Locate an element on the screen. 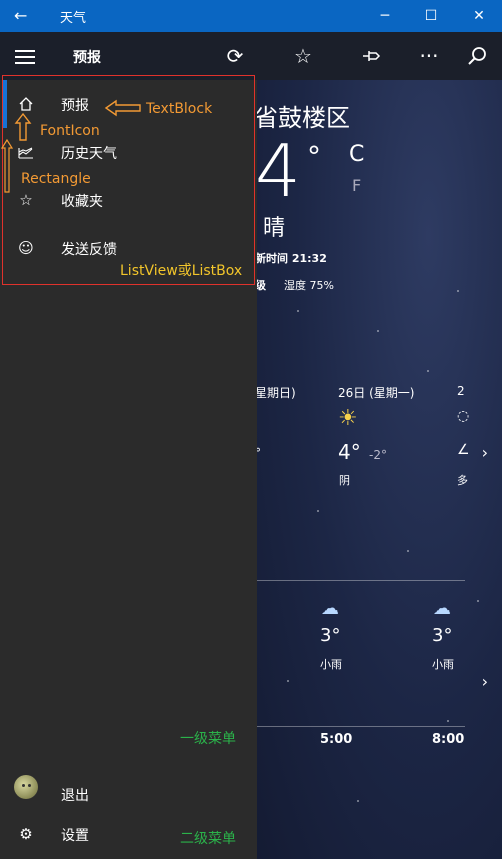 This screenshot has height=859, width=502. day-temp: ° is located at coordinates (259, 453).